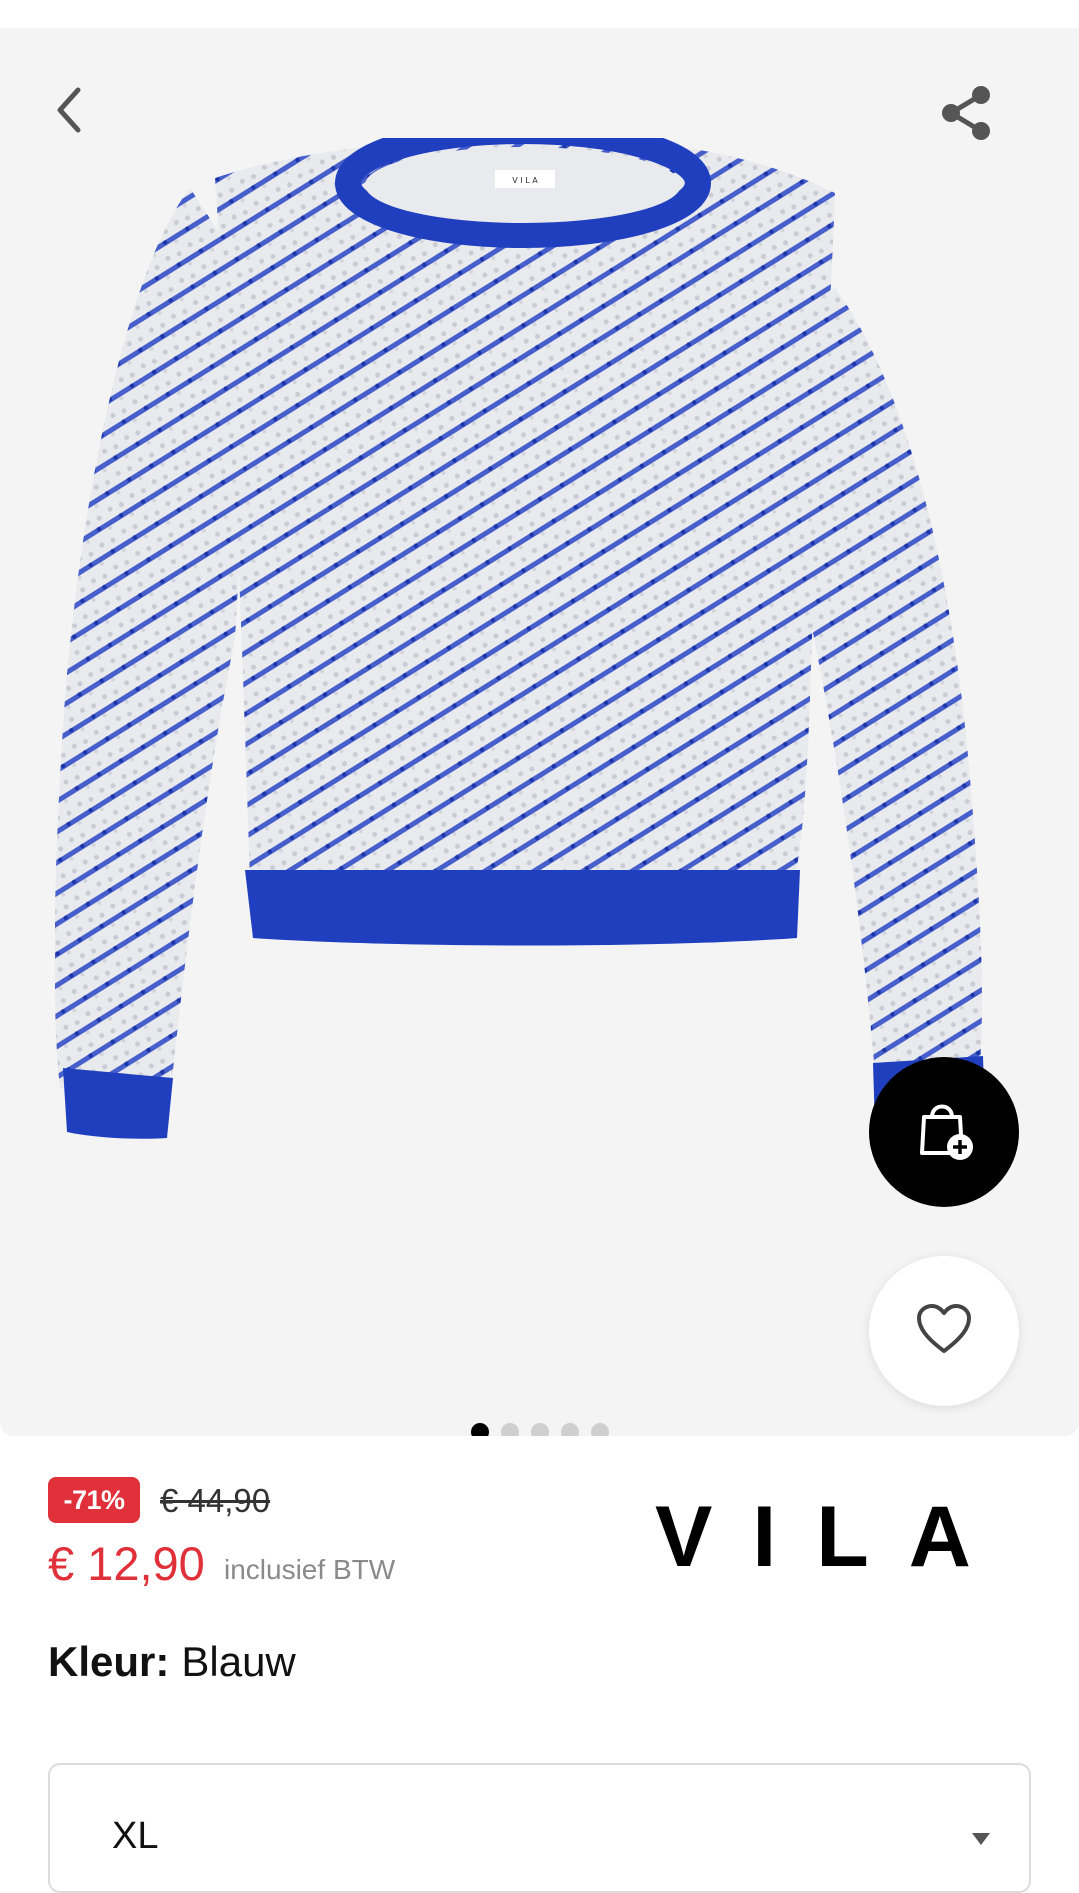  Describe the element at coordinates (845, 1537) in the screenshot. I see `brand-logo: VILA` at that location.